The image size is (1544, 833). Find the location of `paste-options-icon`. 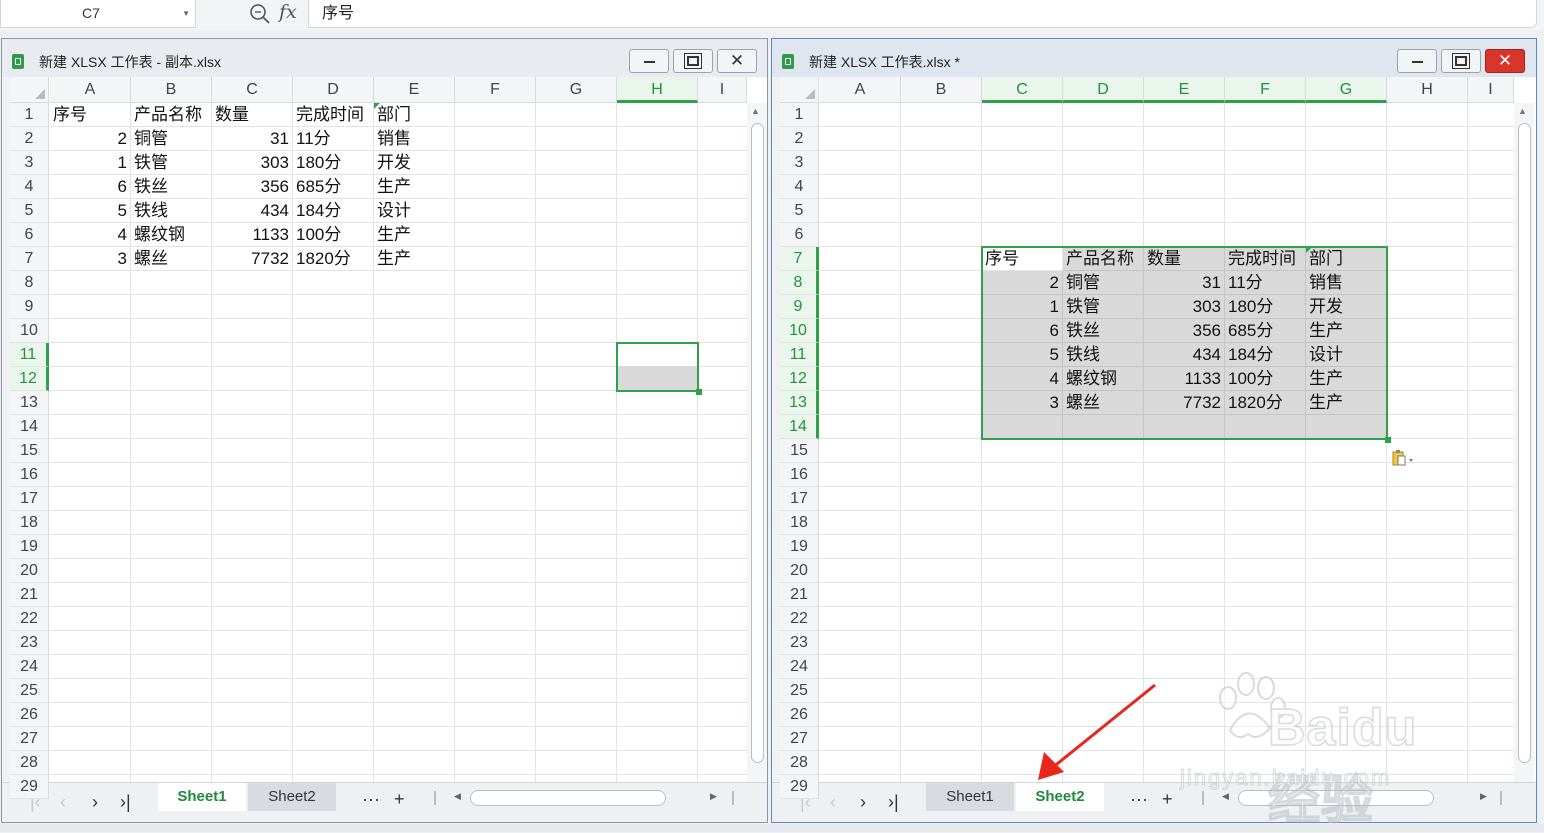

paste-options-icon is located at coordinates (1403, 458).